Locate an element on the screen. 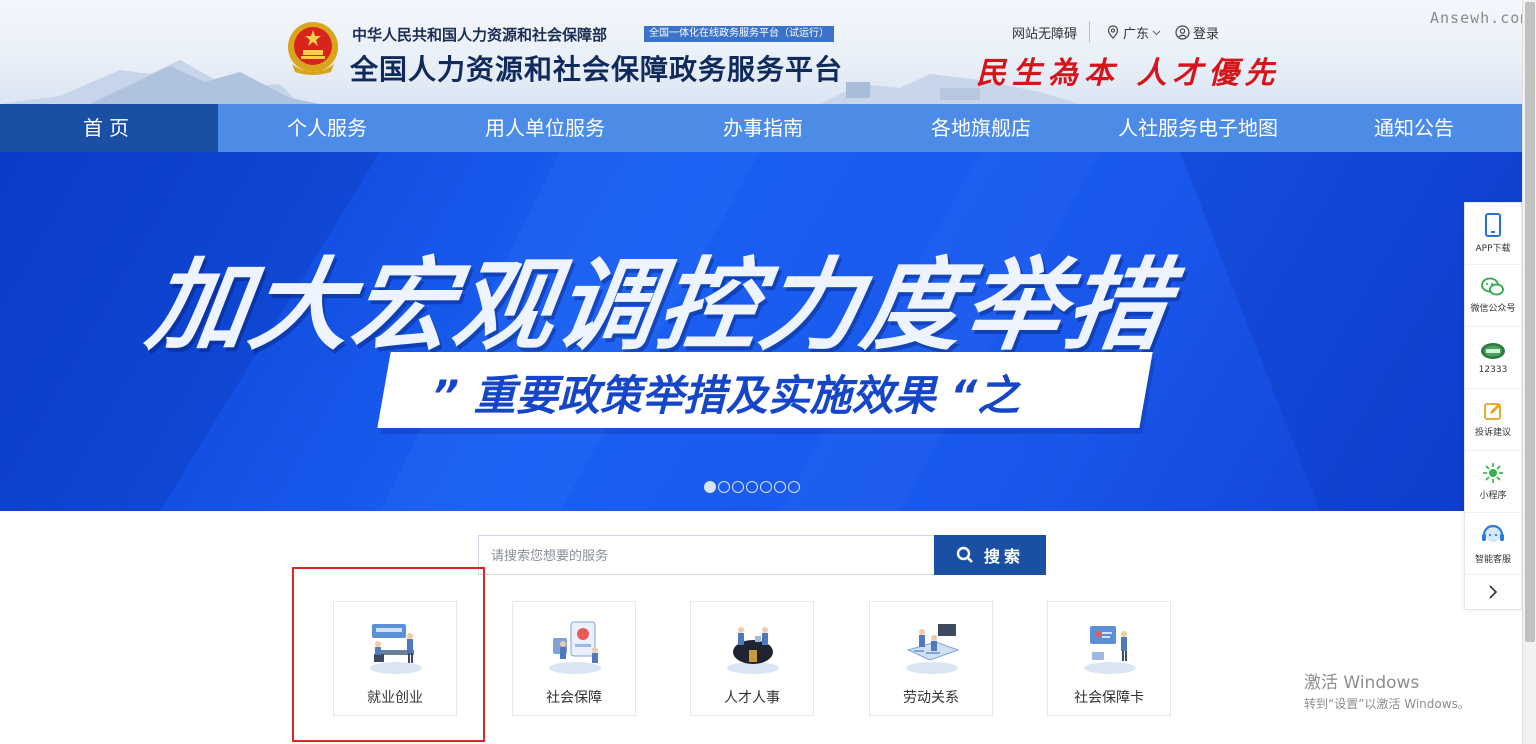 This screenshot has height=744, width=1536. complaint-label: 投诉建议 is located at coordinates (1492, 433).